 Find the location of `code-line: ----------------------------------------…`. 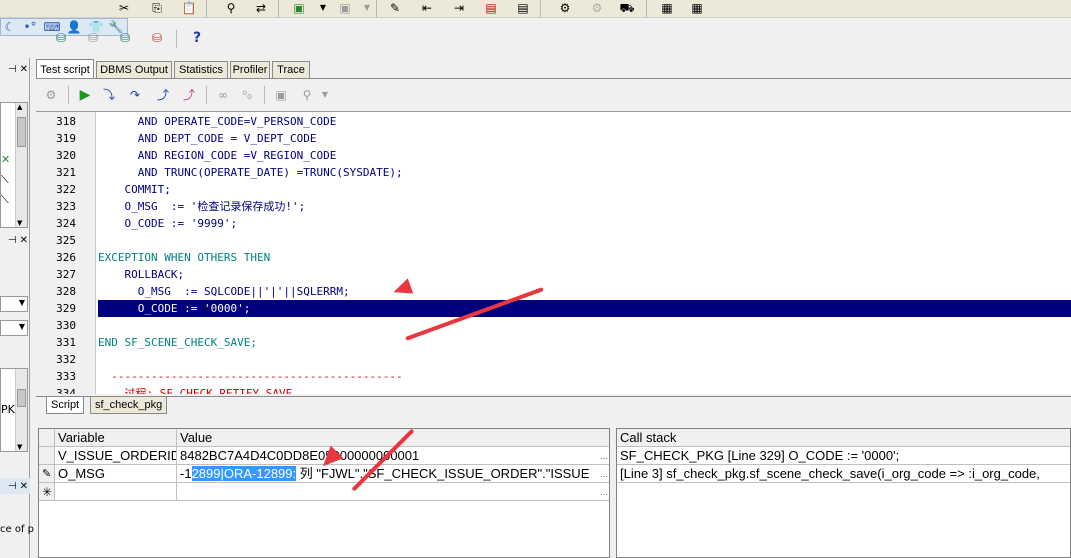

code-line: ----------------------------------------… is located at coordinates (584, 376).